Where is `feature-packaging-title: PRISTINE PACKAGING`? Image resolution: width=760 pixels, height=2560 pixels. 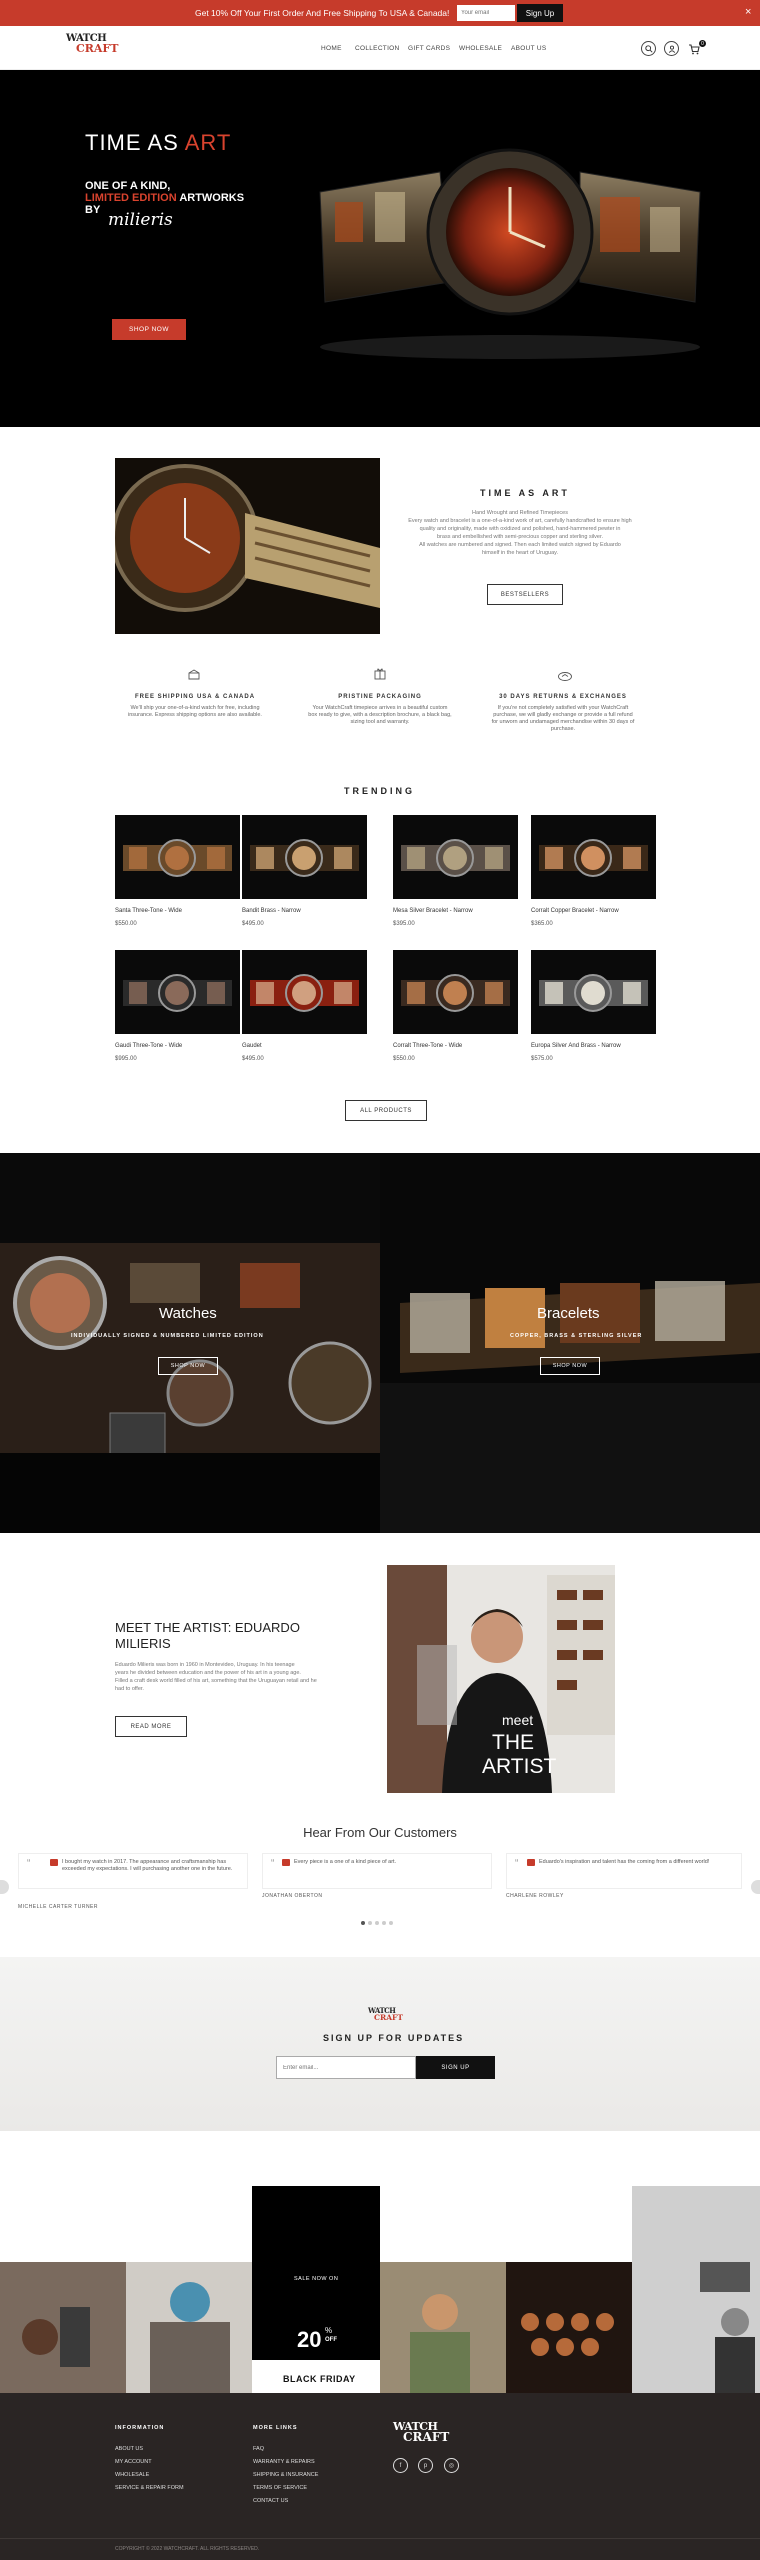 feature-packaging-title: PRISTINE PACKAGING is located at coordinates (380, 697).